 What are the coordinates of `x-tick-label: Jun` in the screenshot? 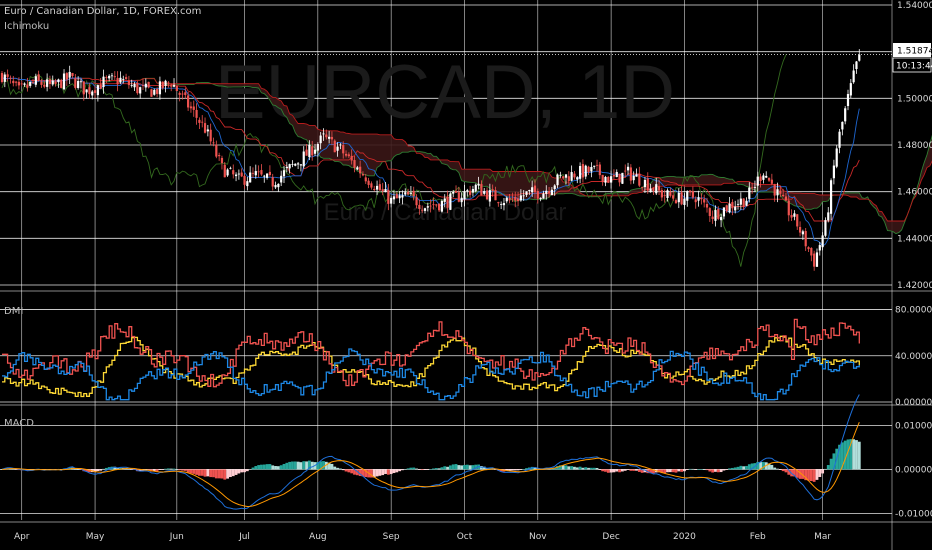 It's located at (176, 537).